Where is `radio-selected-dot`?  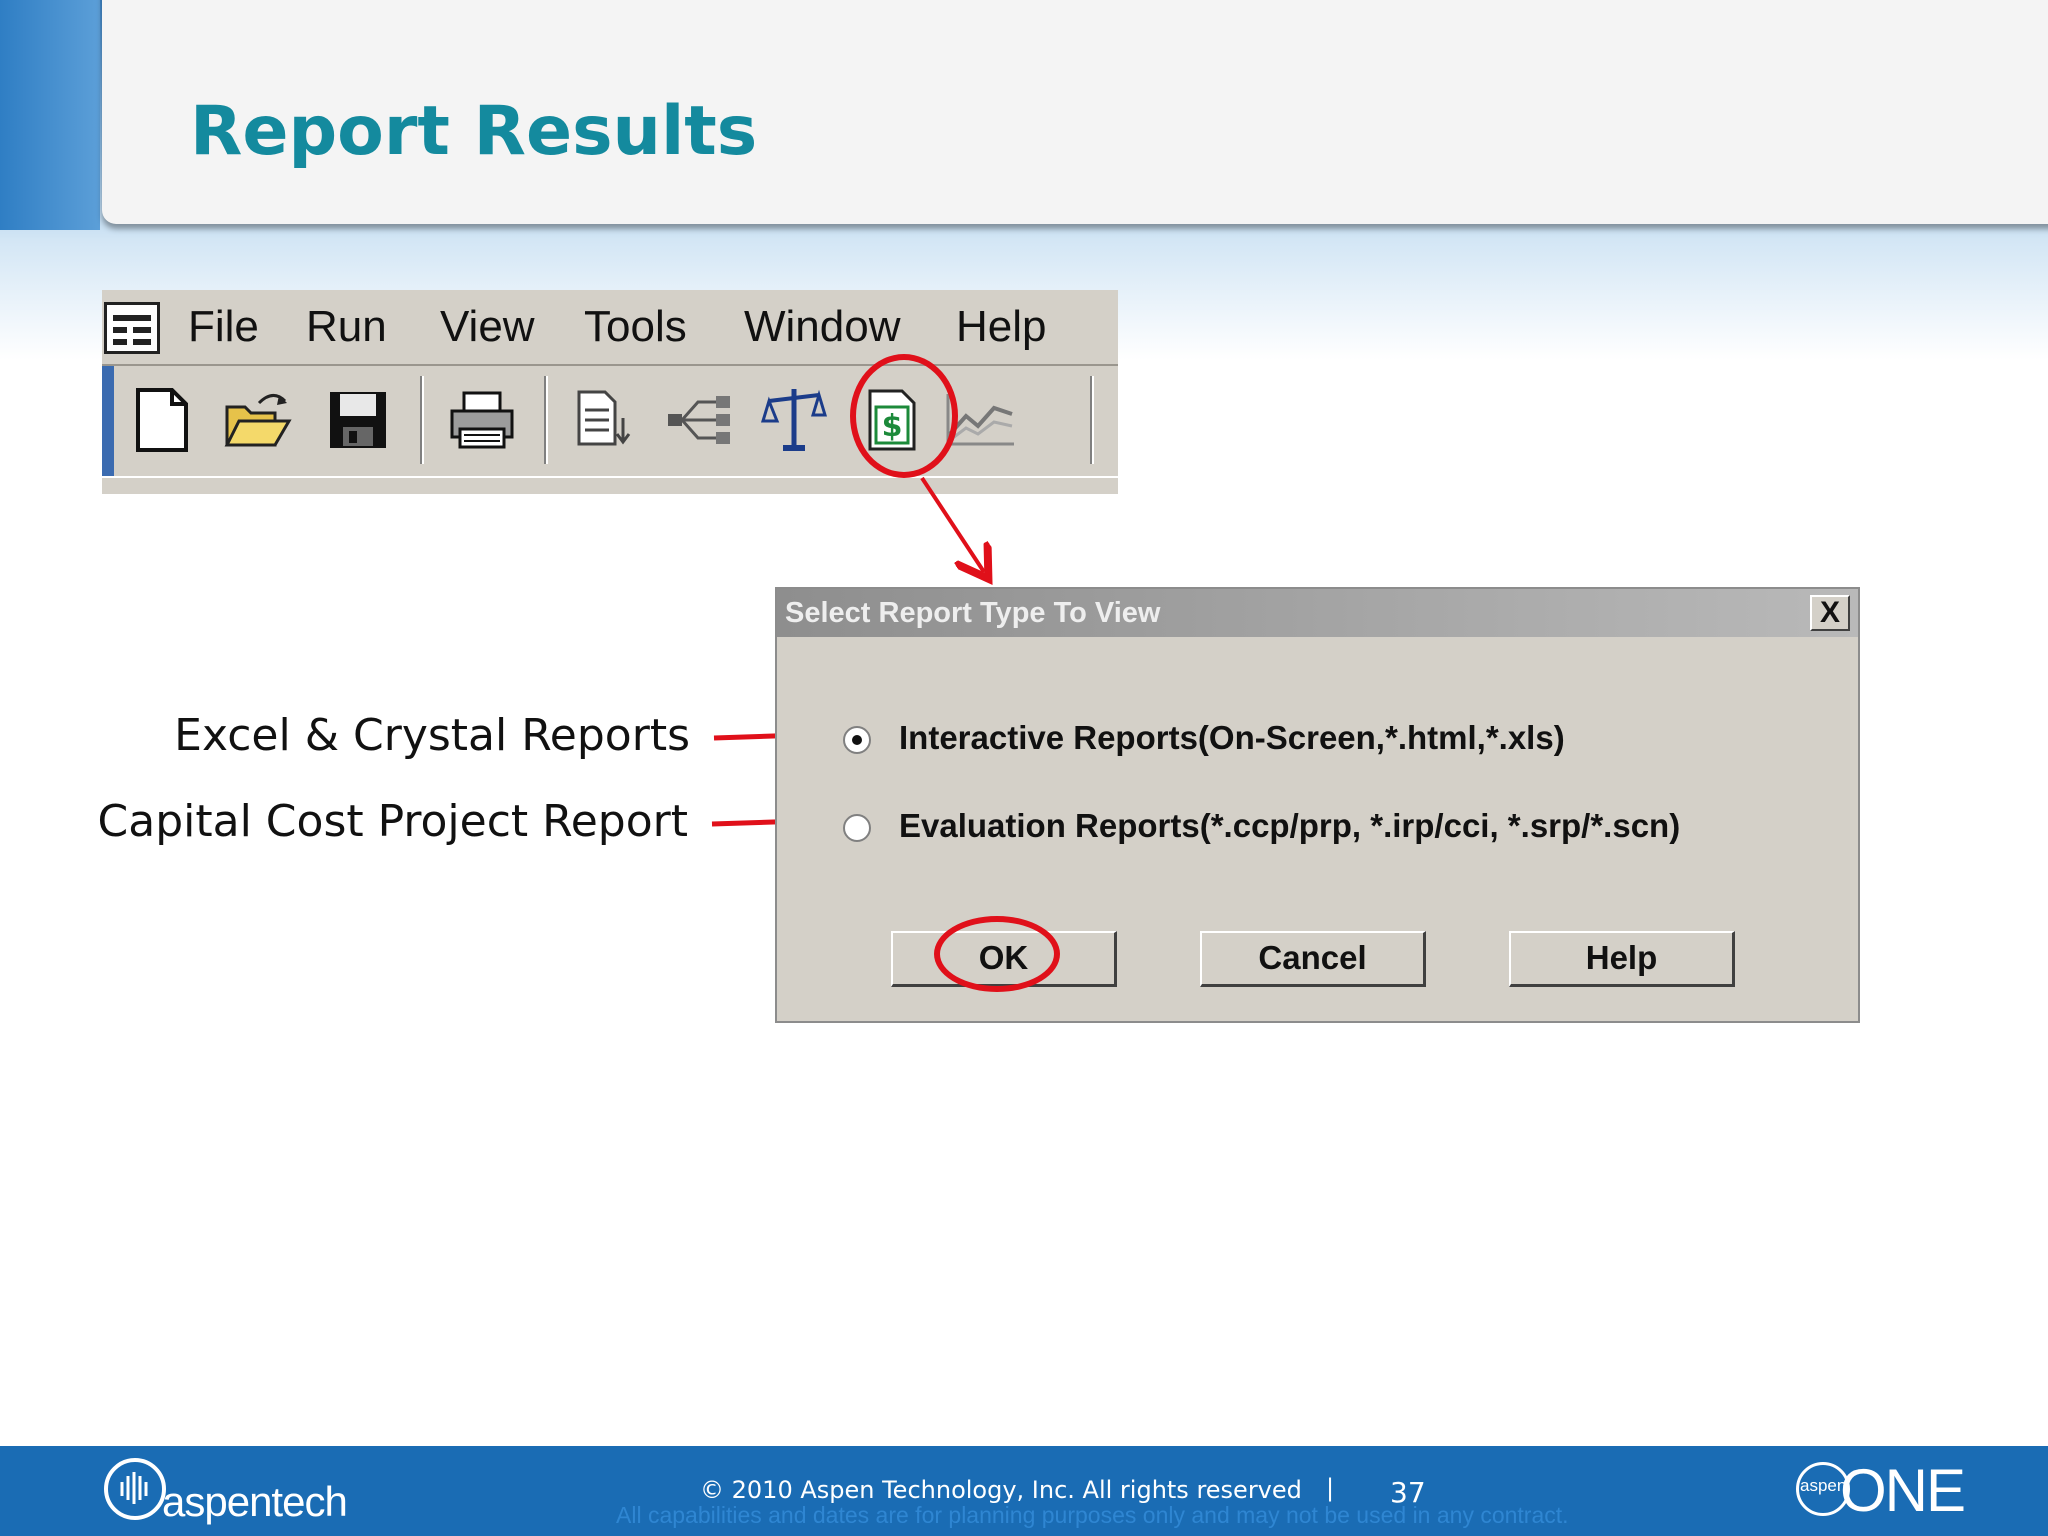 radio-selected-dot is located at coordinates (857, 740).